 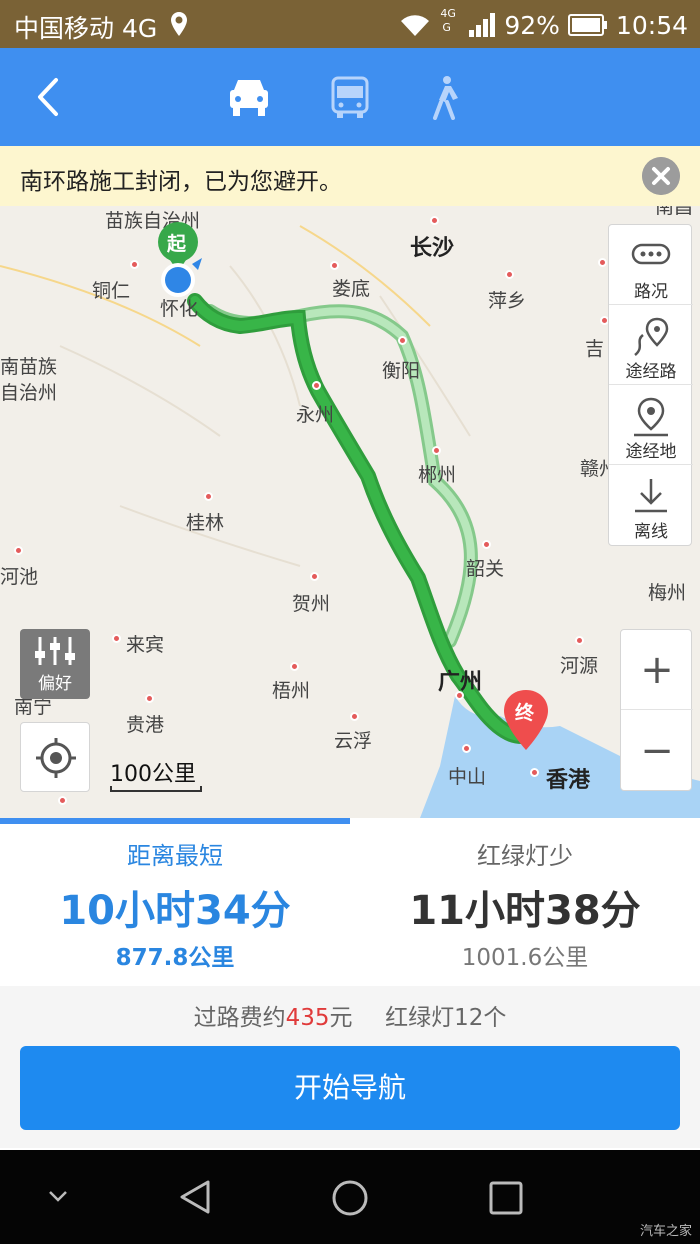 I want to click on network-tag: 4G G, so click(x=448, y=20).